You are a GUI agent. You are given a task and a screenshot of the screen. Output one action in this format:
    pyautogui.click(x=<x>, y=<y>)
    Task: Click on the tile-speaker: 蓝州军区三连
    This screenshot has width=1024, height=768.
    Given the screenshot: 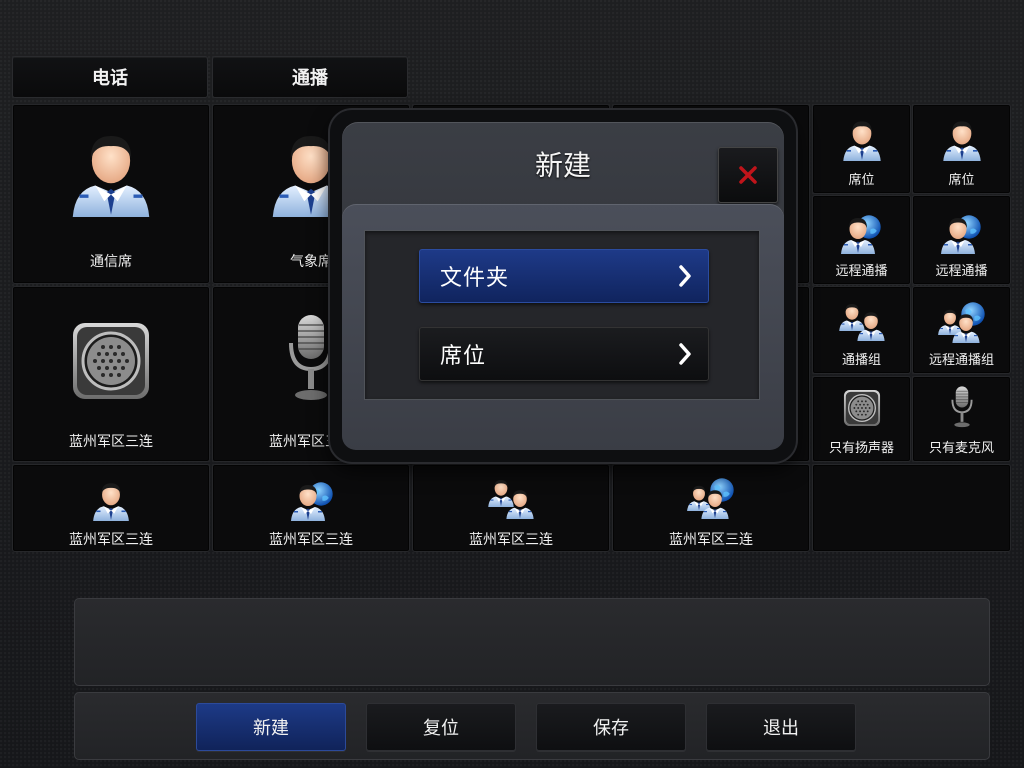 What is the action you would take?
    pyautogui.click(x=111, y=374)
    